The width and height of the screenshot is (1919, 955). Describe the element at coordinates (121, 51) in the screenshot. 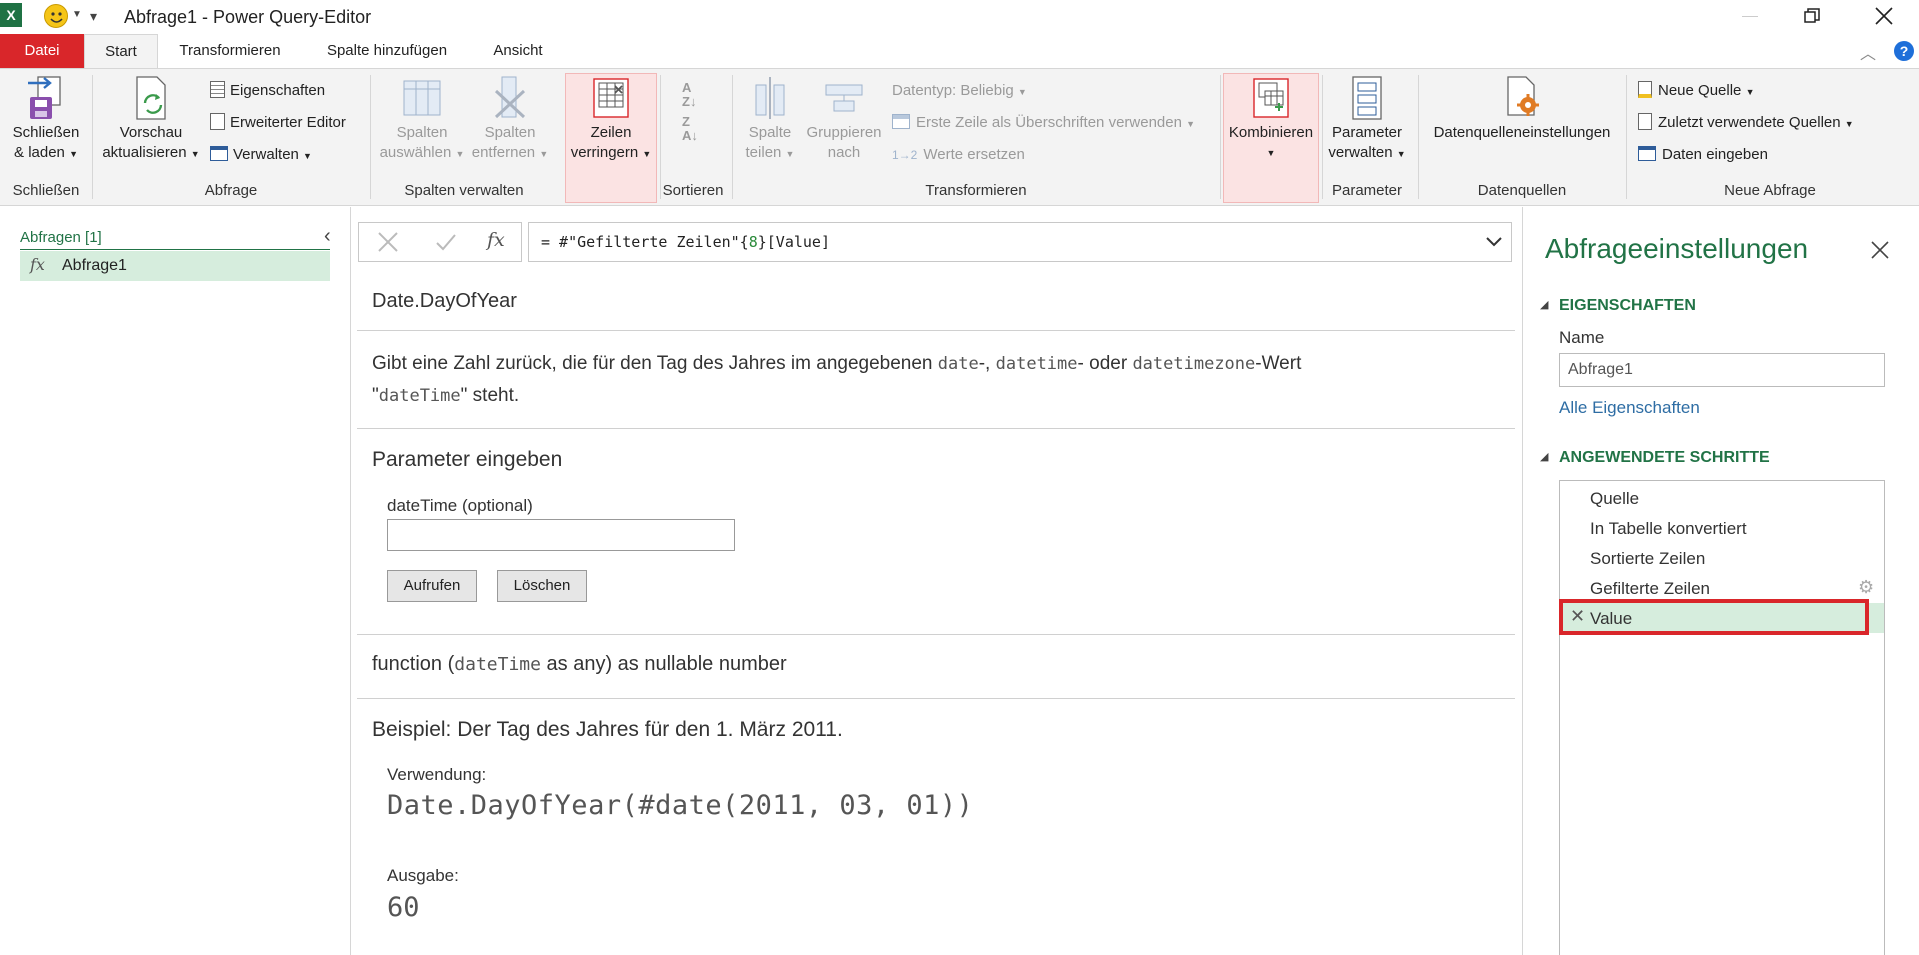

I see `tab-start: Start` at that location.